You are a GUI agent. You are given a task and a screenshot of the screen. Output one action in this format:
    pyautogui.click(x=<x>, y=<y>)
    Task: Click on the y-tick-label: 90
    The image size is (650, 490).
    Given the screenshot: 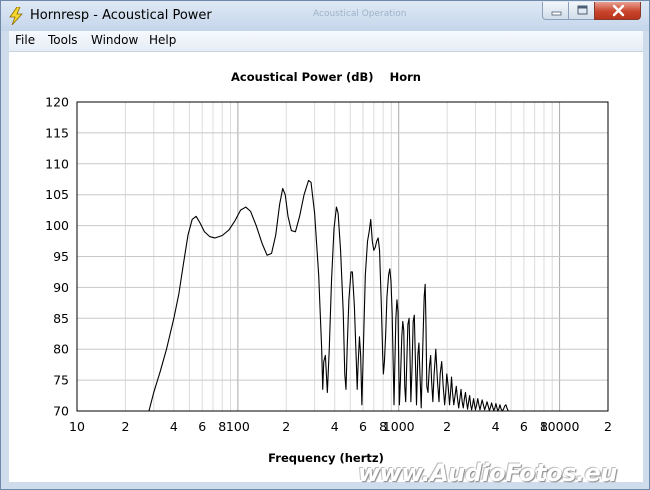 What is the action you would take?
    pyautogui.click(x=61, y=287)
    